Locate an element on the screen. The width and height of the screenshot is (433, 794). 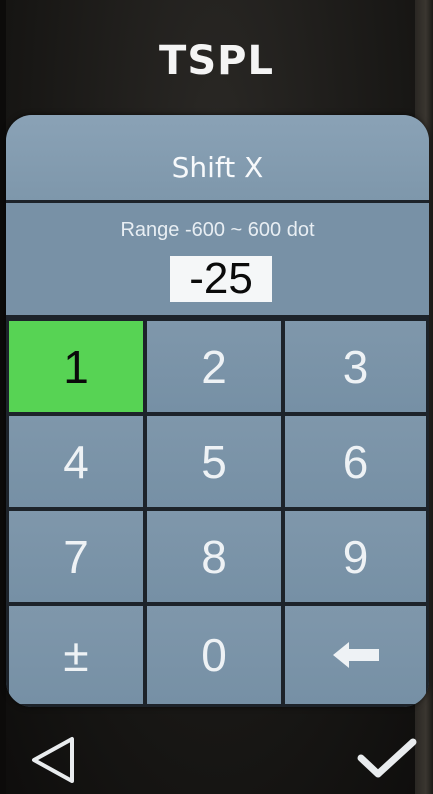
dialog-info: Range -600 ~ 600 dot -25 is located at coordinates (217, 260).